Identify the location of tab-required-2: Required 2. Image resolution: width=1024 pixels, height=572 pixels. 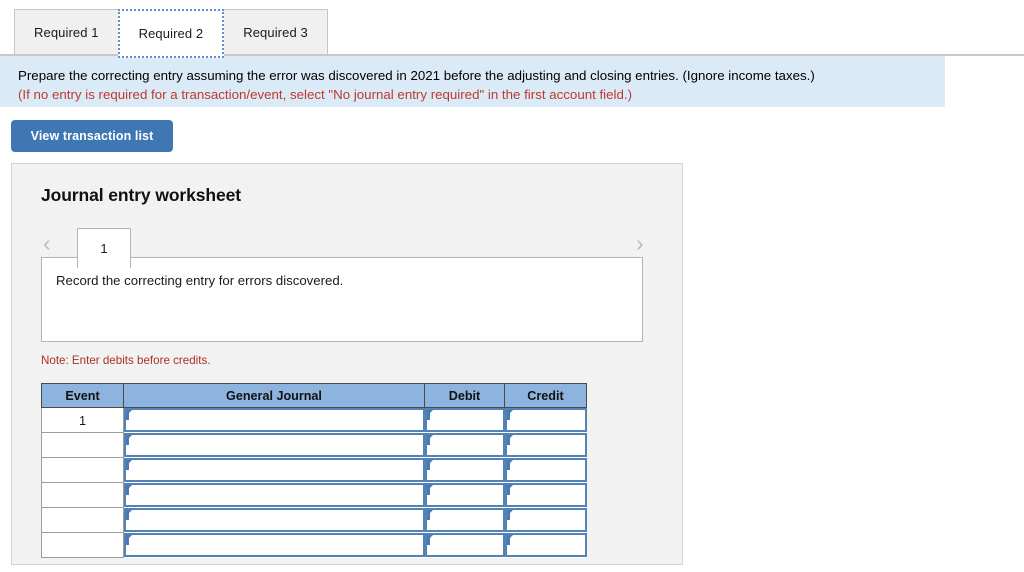
(171, 33).